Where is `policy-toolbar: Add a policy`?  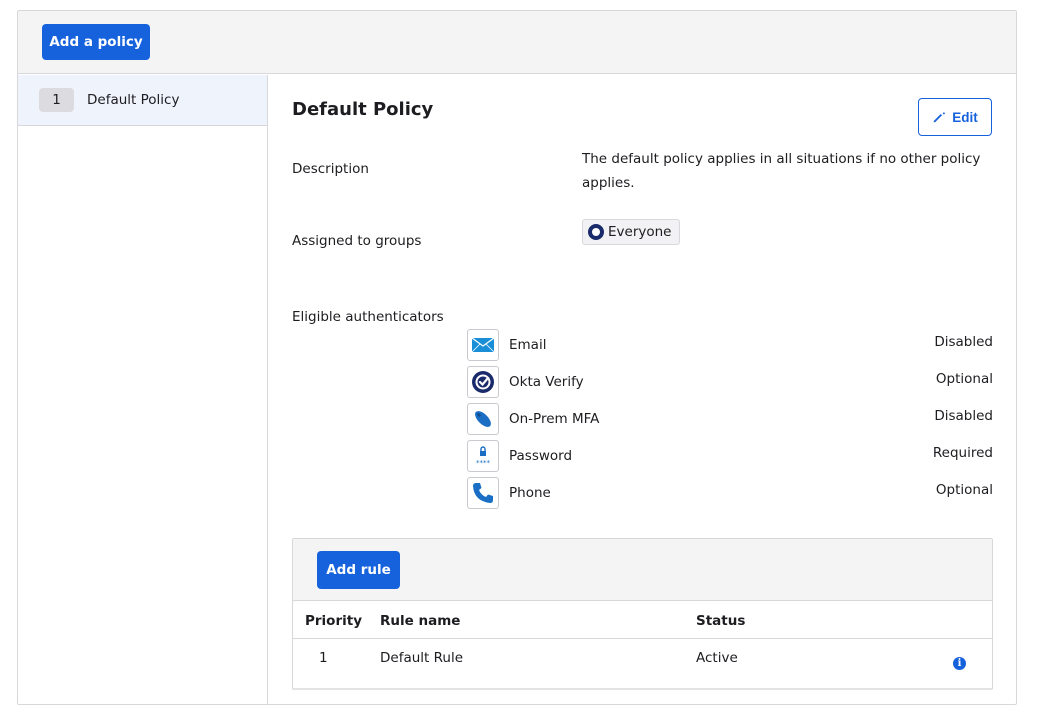
policy-toolbar: Add a policy is located at coordinates (517, 42).